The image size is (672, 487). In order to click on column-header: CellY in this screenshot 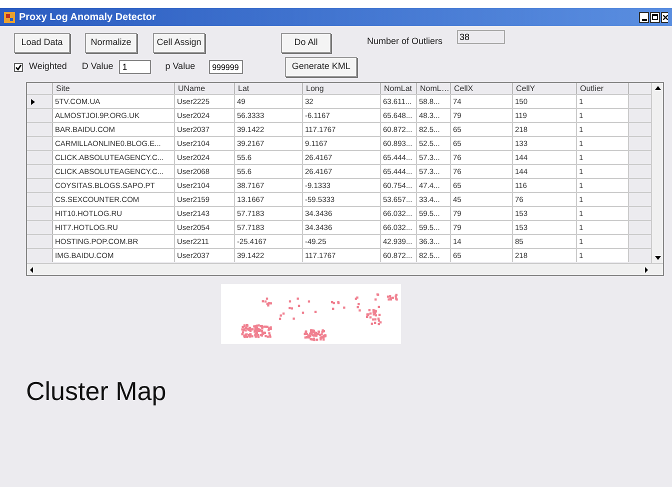, I will do `click(545, 88)`.